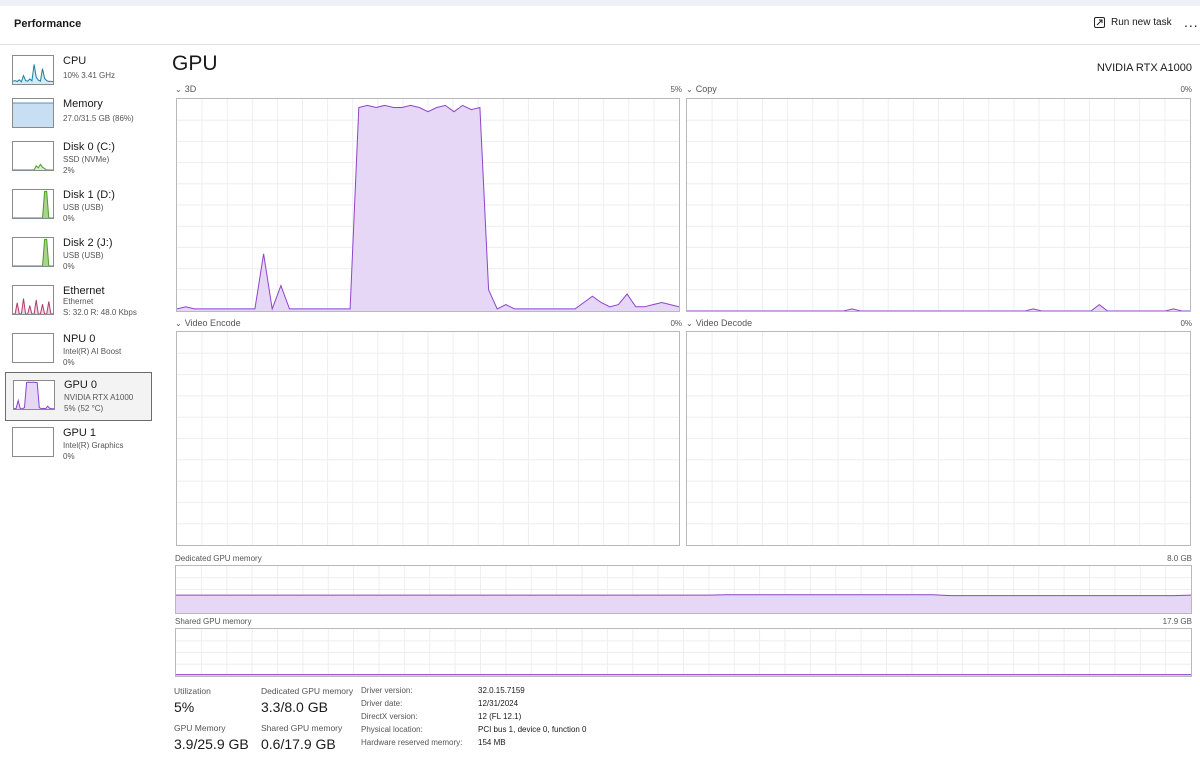 The image size is (1200, 774). I want to click on sidebar-item-detail: Intel(R) Graphics, so click(93, 445).